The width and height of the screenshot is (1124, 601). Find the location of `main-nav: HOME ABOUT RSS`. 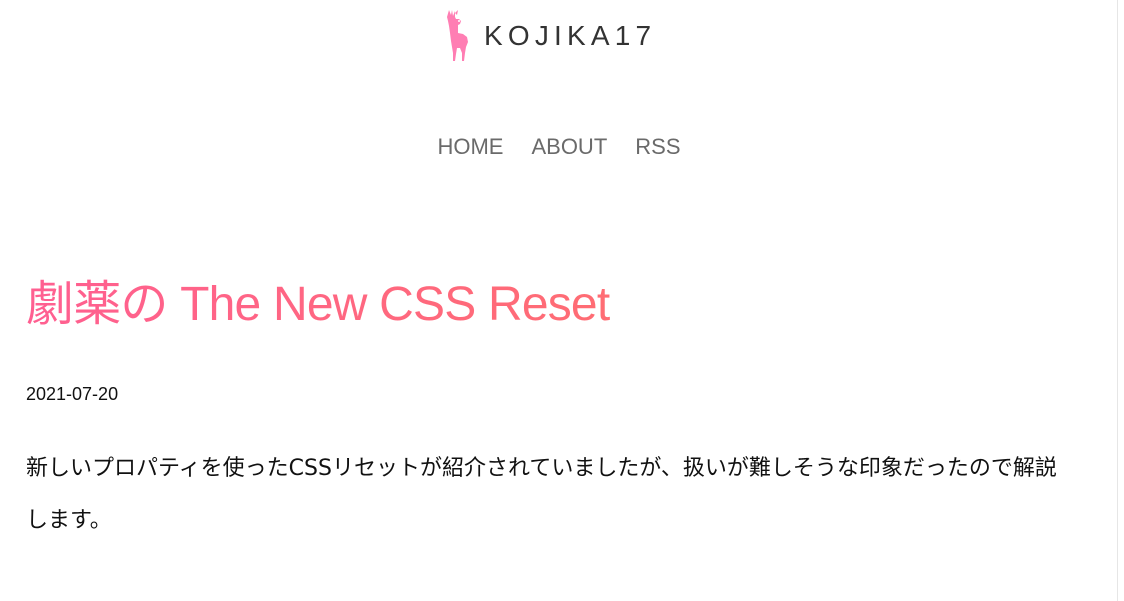

main-nav: HOME ABOUT RSS is located at coordinates (559, 147).